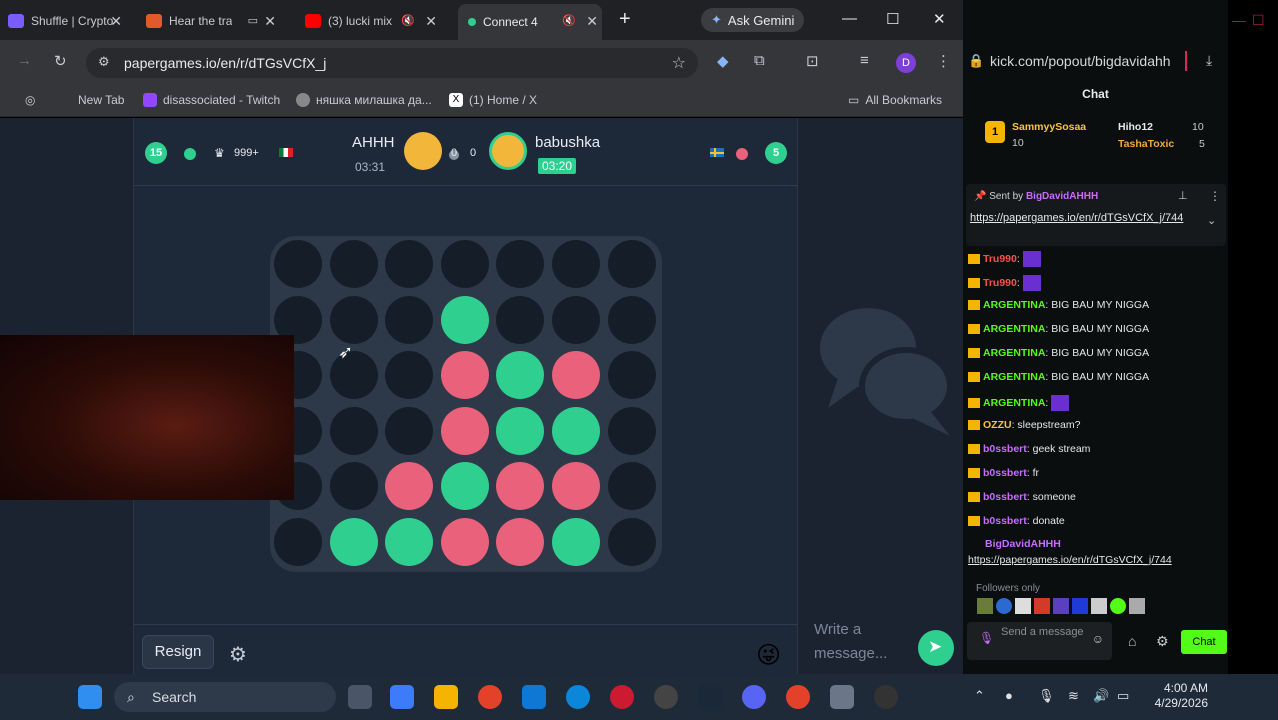 The height and width of the screenshot is (720, 1278). What do you see at coordinates (798, 697) in the screenshot?
I see `chrome-active-icon` at bounding box center [798, 697].